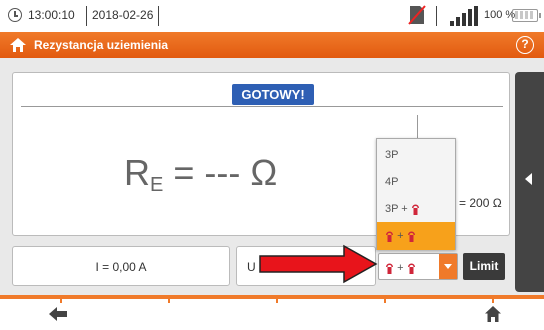 The height and width of the screenshot is (330, 544). What do you see at coordinates (51, 15) in the screenshot?
I see `status-time: 13:00:10` at bounding box center [51, 15].